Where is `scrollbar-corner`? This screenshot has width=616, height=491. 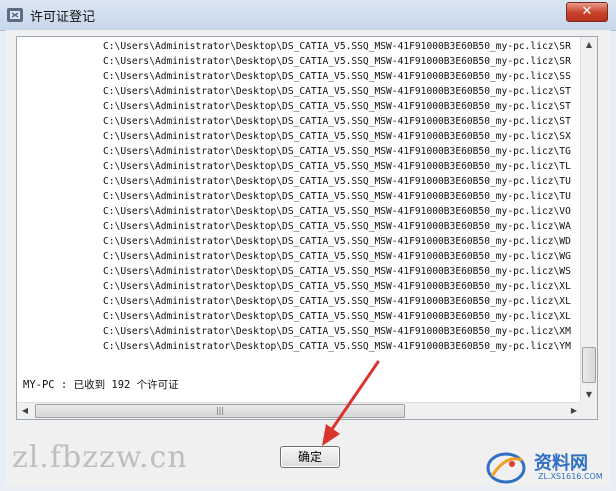
scrollbar-corner is located at coordinates (588, 410).